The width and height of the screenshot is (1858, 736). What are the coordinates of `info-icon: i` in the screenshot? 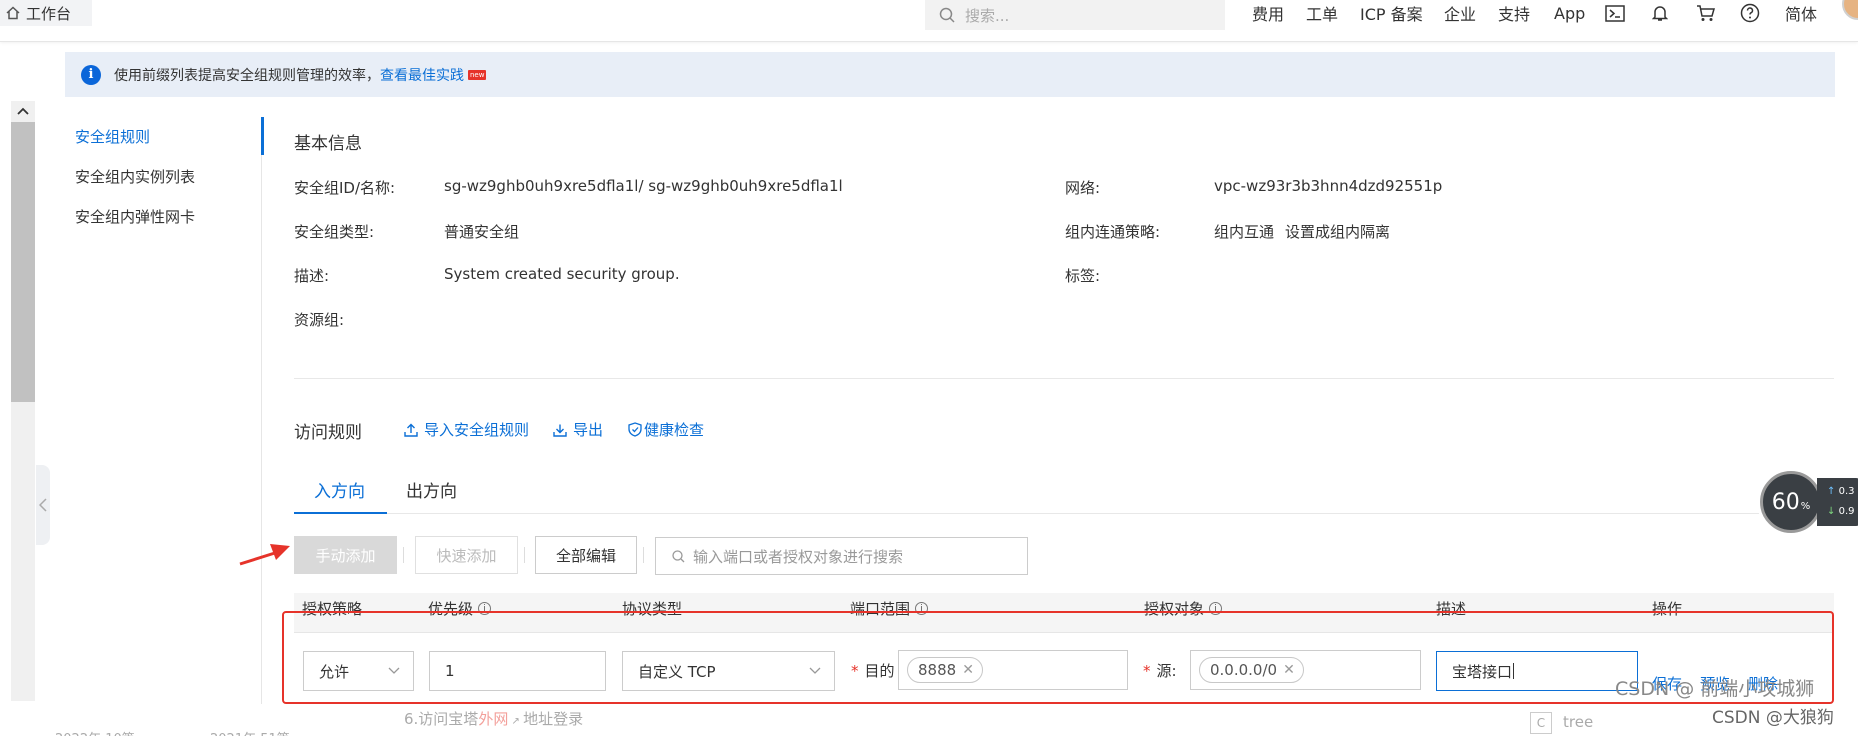 It's located at (91, 74).